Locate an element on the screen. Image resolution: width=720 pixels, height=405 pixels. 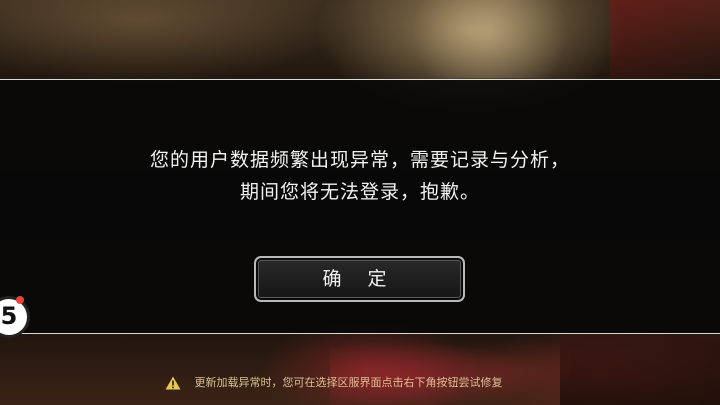
dialog-message-line-1: 您的用户数据频繁出现异常，需要记录与分析， is located at coordinates (359, 160).